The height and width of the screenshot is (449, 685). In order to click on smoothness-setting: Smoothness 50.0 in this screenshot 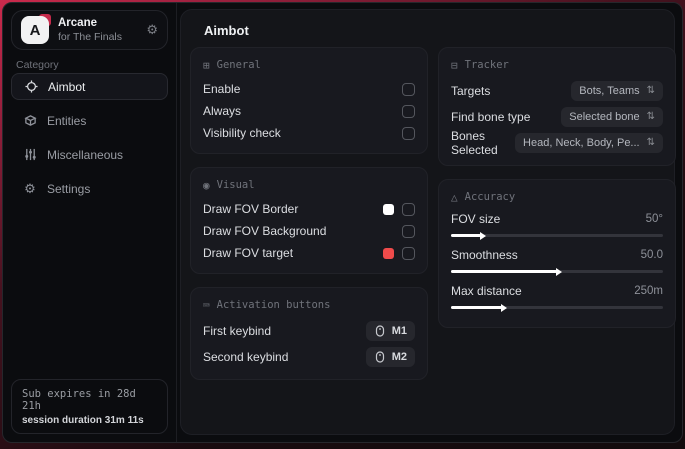, I will do `click(557, 259)`.